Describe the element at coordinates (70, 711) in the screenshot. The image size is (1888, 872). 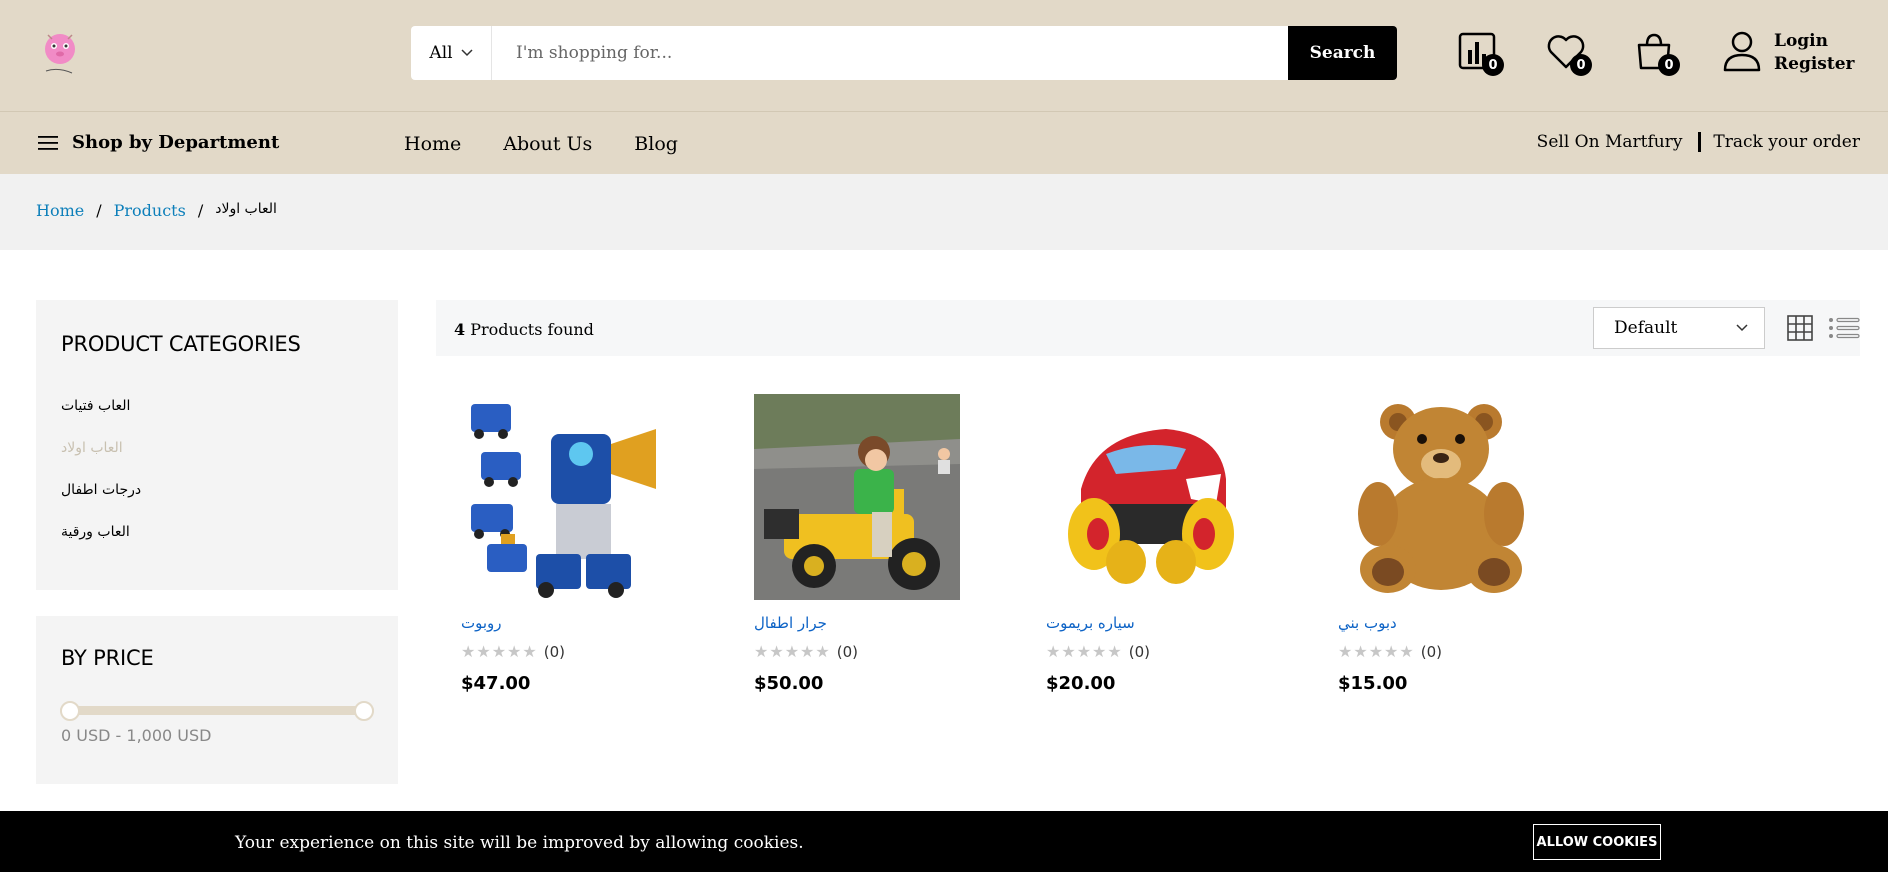
I see `price-slider-min-handle` at that location.